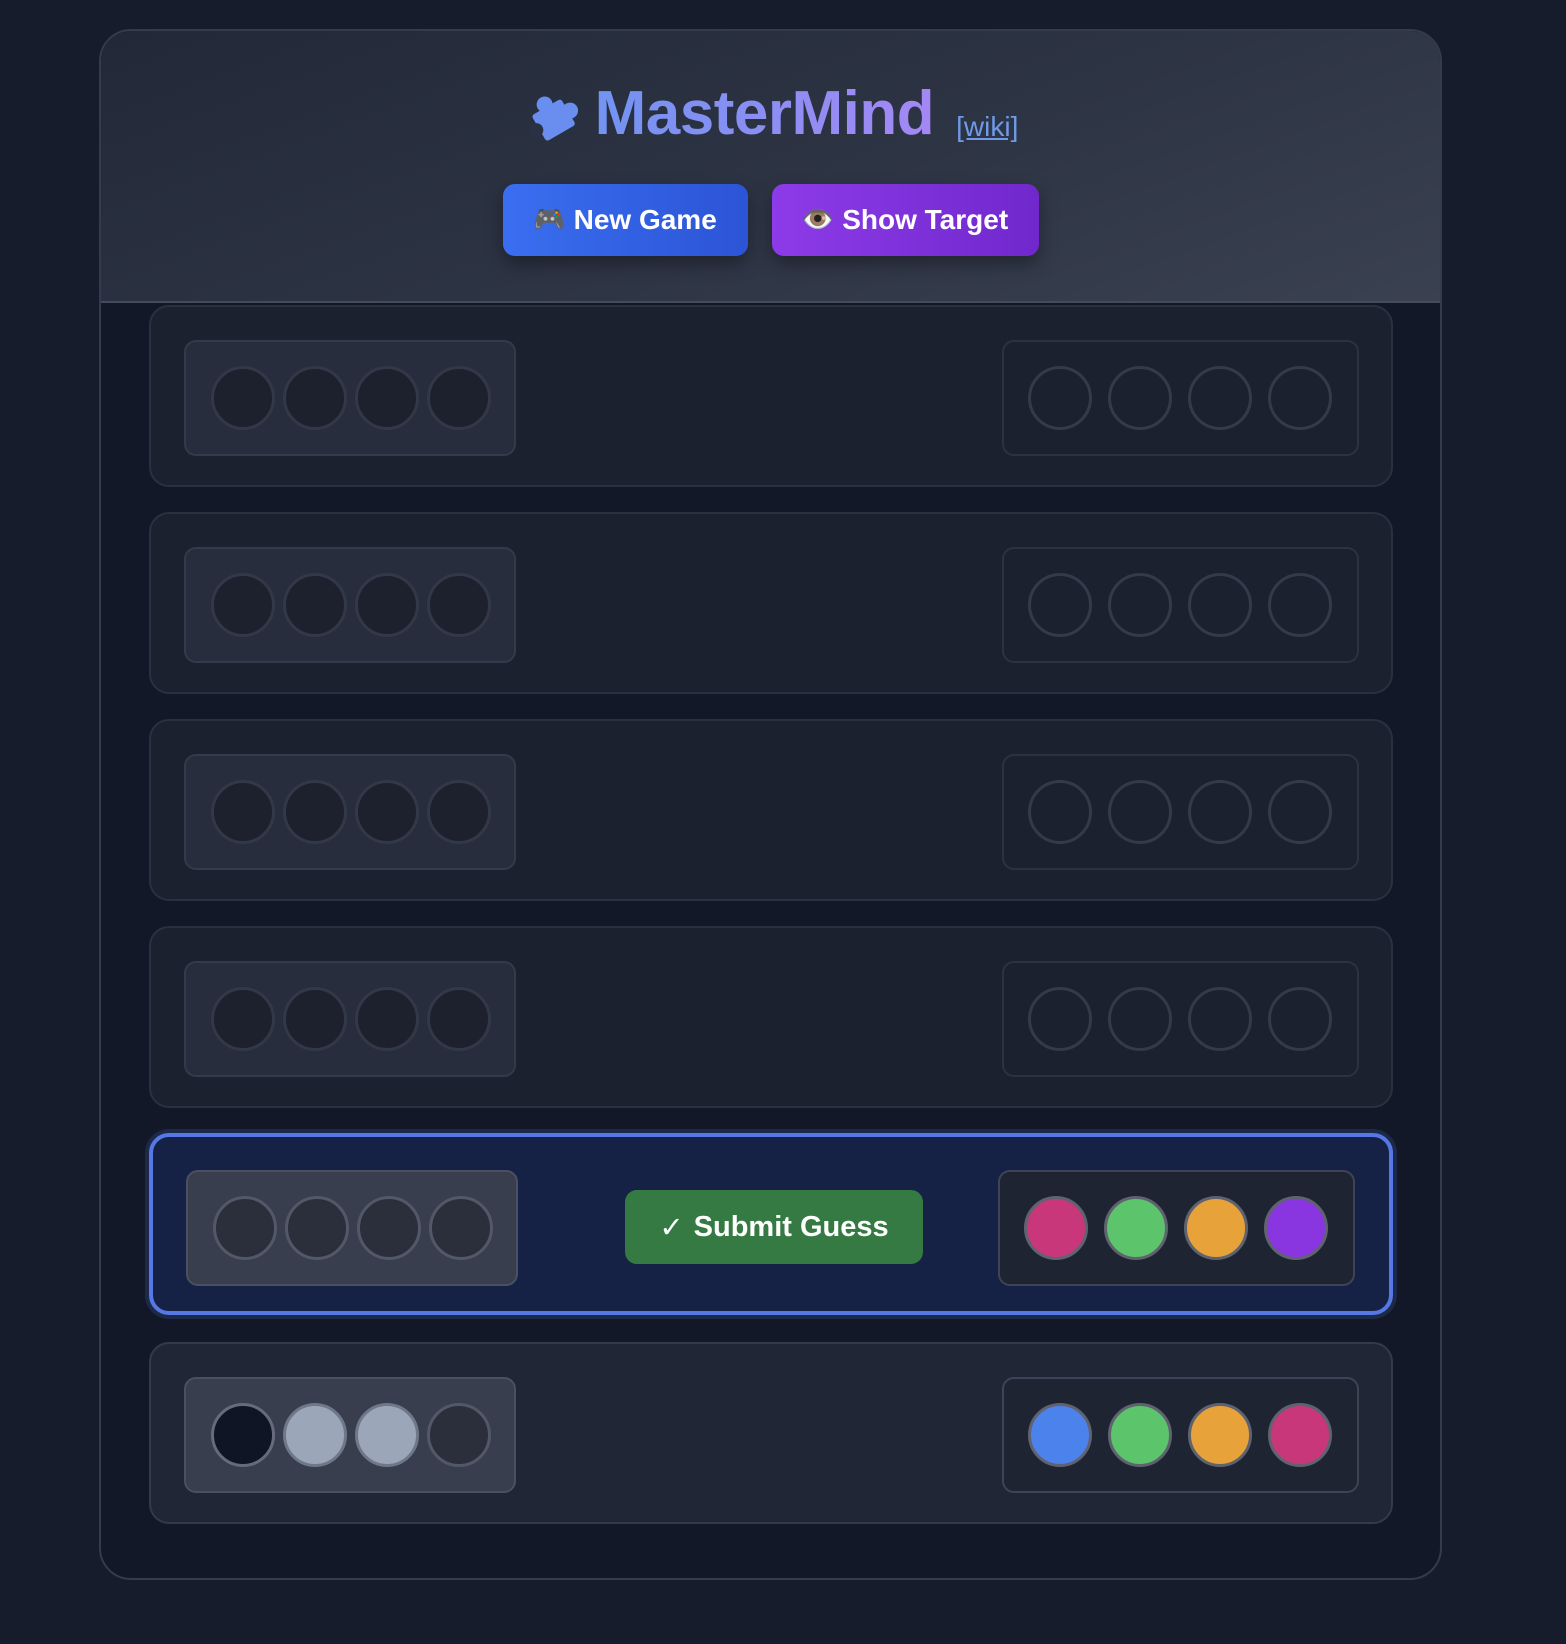  I want to click on guess-peg-blue, so click(1060, 1435).